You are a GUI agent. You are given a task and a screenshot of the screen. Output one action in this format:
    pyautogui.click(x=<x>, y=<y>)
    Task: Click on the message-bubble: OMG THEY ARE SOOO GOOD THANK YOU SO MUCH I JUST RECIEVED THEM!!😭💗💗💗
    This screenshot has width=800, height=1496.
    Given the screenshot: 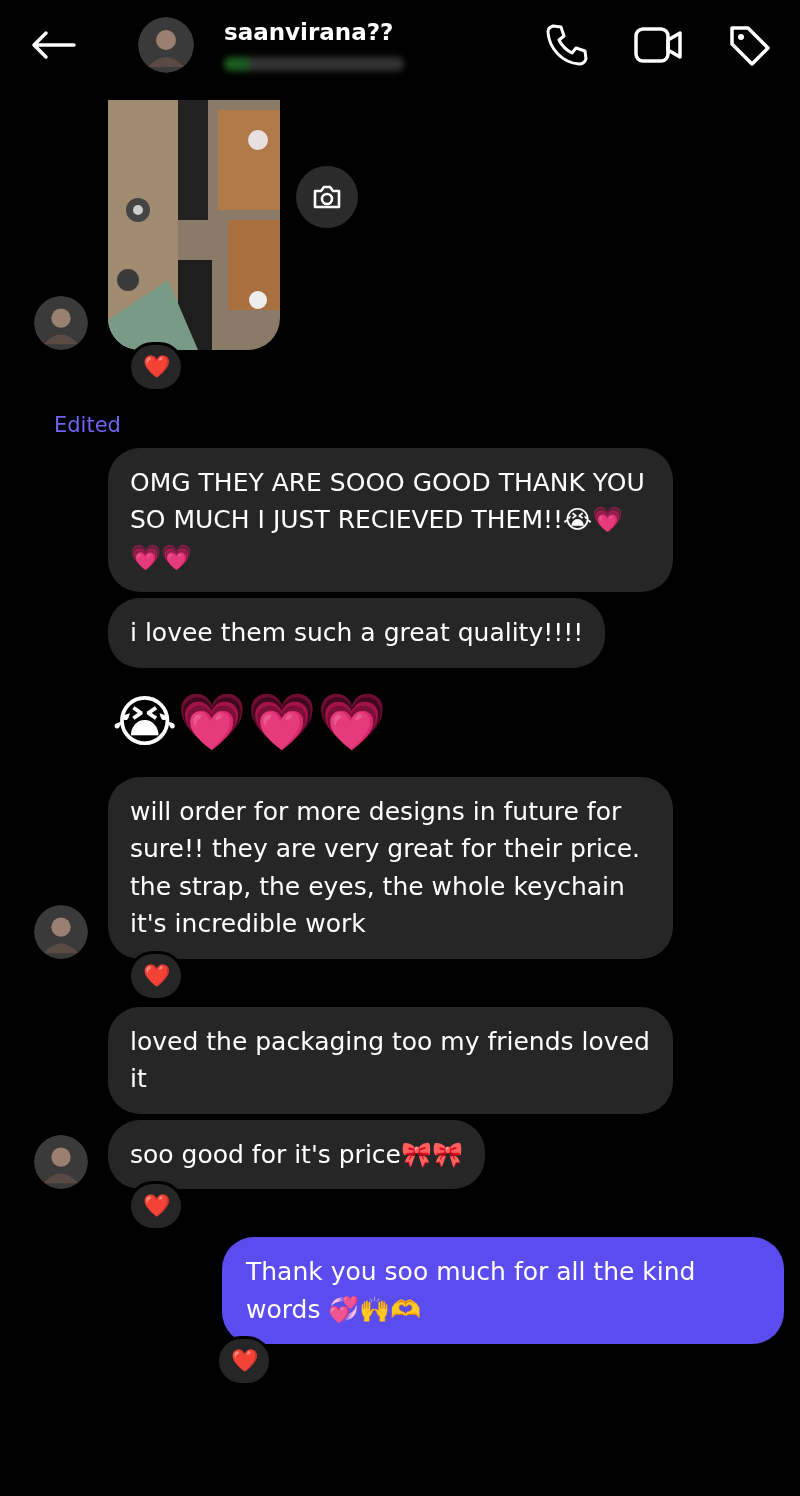 What is the action you would take?
    pyautogui.click(x=390, y=519)
    